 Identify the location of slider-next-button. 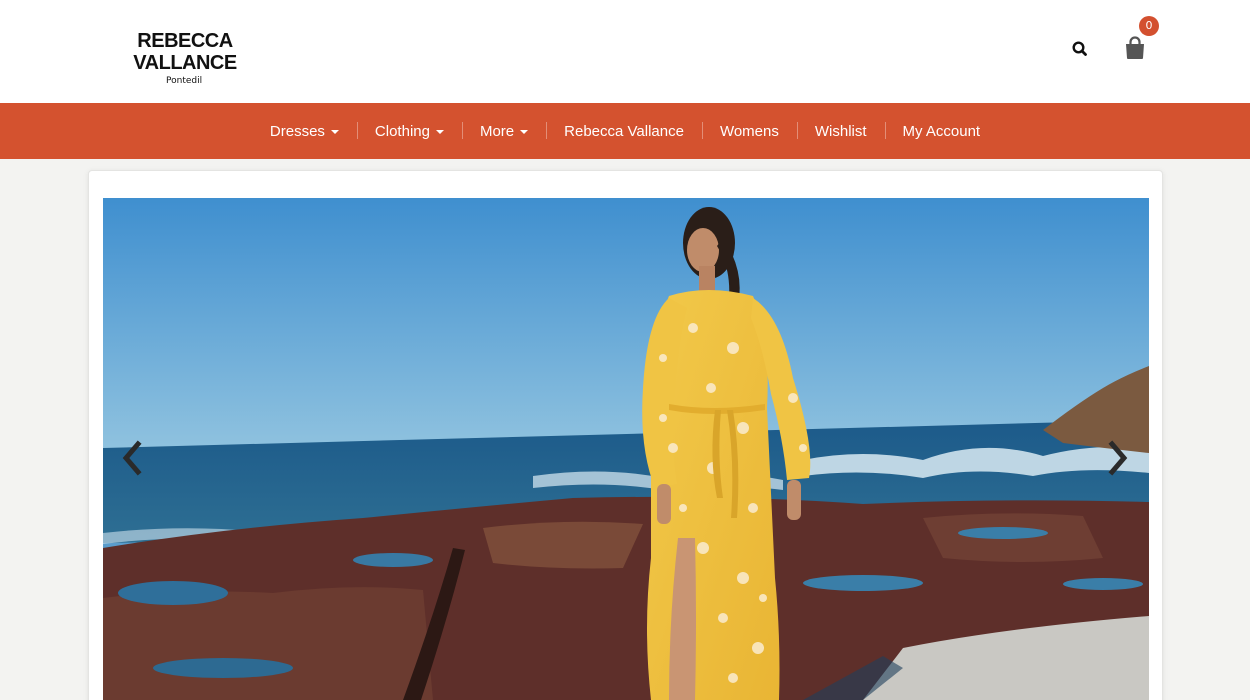
(1117, 458).